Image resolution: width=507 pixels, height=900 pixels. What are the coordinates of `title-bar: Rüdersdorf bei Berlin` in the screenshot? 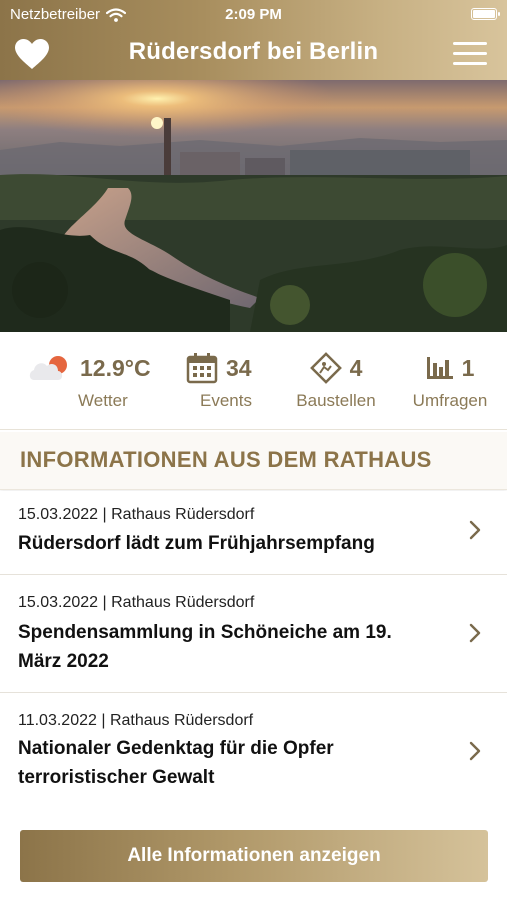 It's located at (253, 54).